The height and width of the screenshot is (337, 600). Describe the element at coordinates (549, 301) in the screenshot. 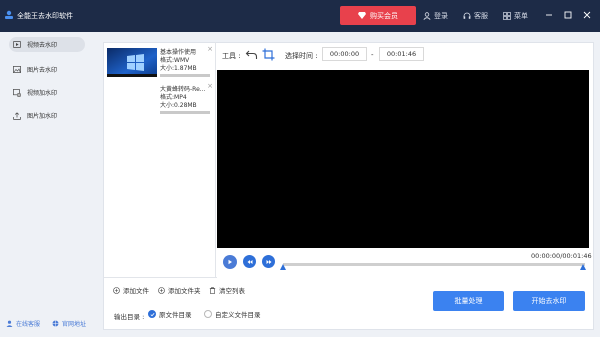

I see `start-remove-watermark-button: 开始去水印` at that location.